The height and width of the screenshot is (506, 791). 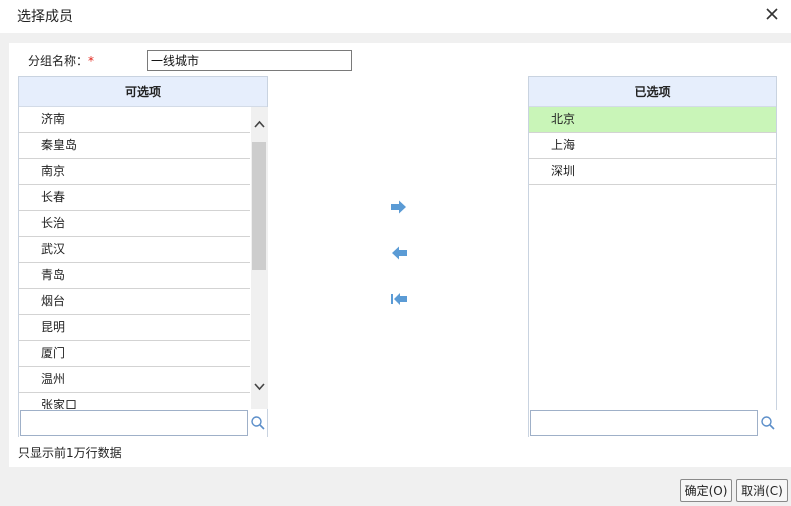 I want to click on scroll-down-icon, so click(x=259, y=387).